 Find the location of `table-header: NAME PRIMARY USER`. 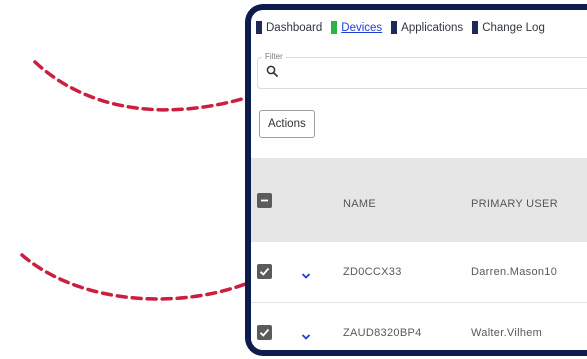

table-header: NAME PRIMARY USER is located at coordinates (419, 200).